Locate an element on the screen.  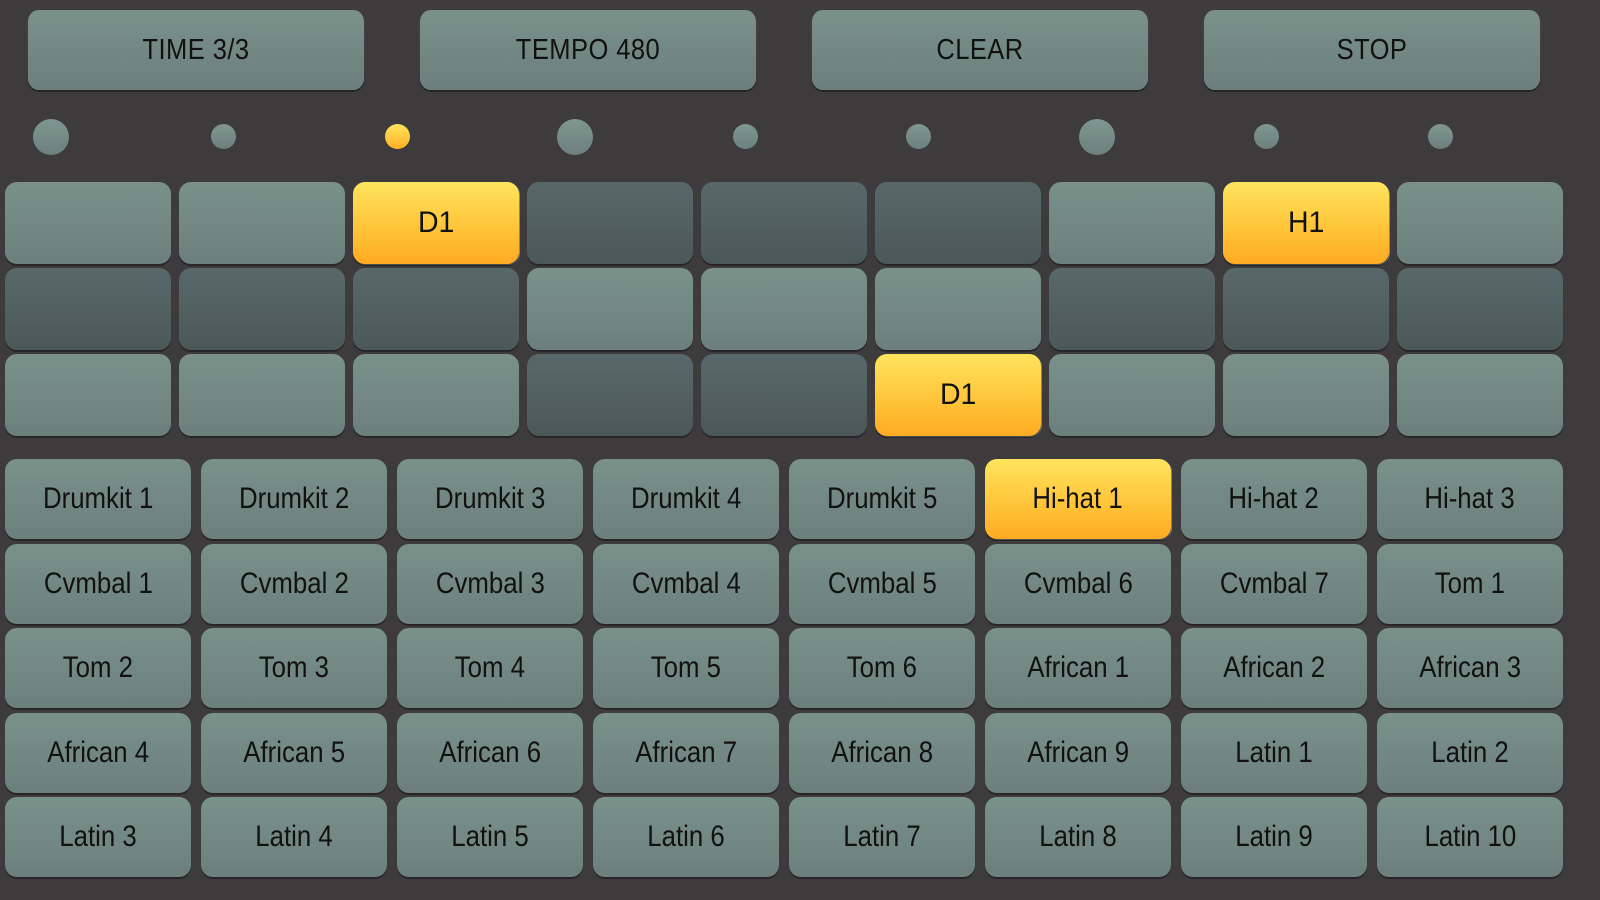
instrument-button: Drumkit 4 is located at coordinates (686, 499).